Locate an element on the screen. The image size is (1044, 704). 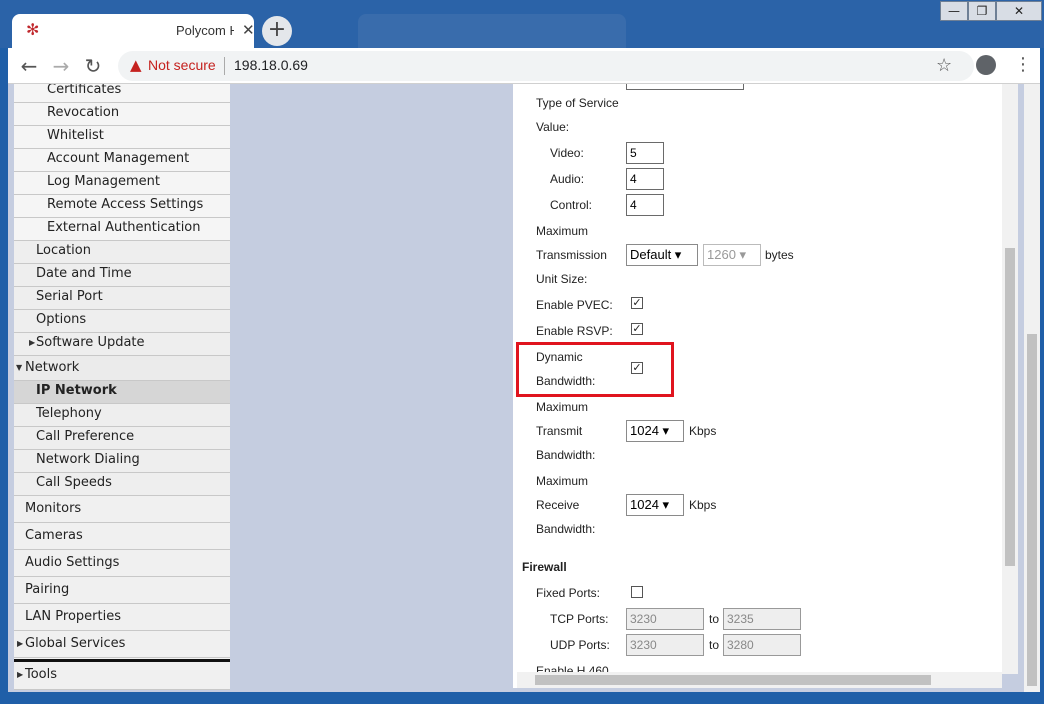
sidebar-item-global-services: ▶ Global Services is located at coordinates (122, 644).